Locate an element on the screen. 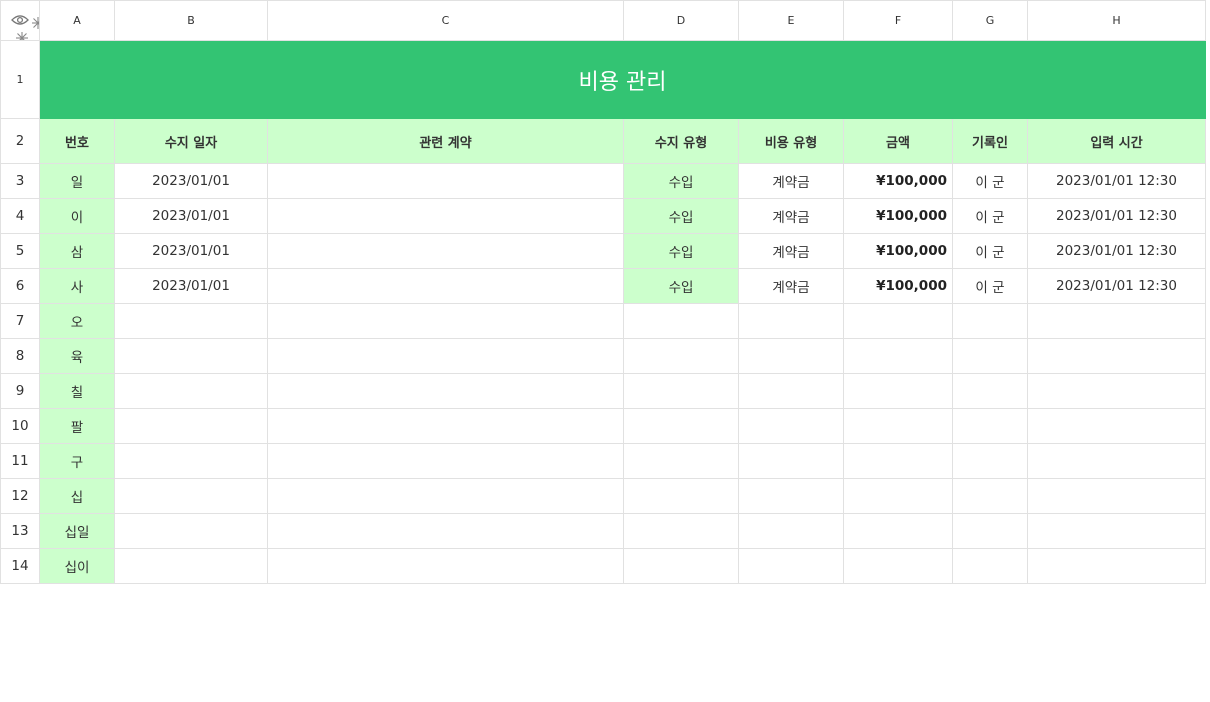 Image resolution: width=1210 pixels, height=702 pixels. row-number: 10 is located at coordinates (20, 426).